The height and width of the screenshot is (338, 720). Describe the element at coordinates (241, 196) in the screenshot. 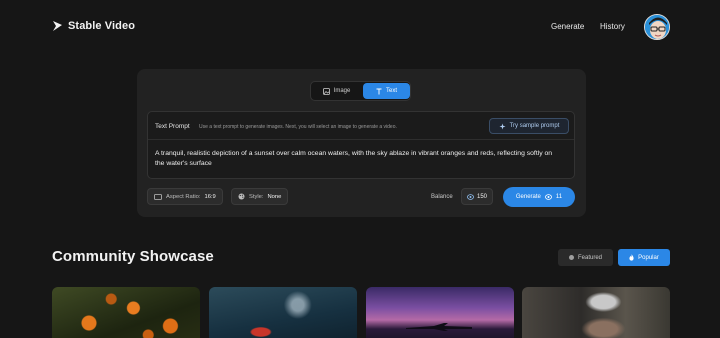

I see `palette-icon` at that location.